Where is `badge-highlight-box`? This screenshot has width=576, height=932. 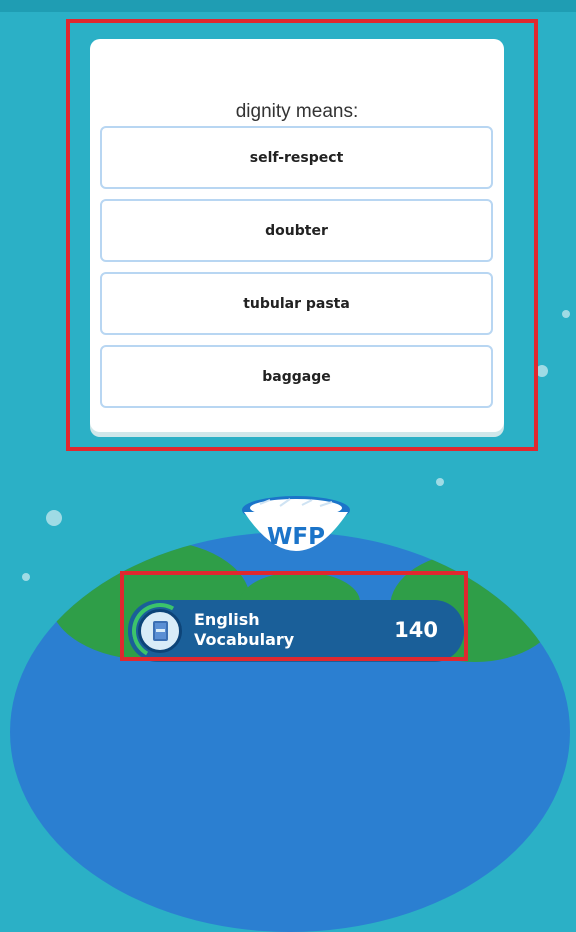 badge-highlight-box is located at coordinates (294, 616).